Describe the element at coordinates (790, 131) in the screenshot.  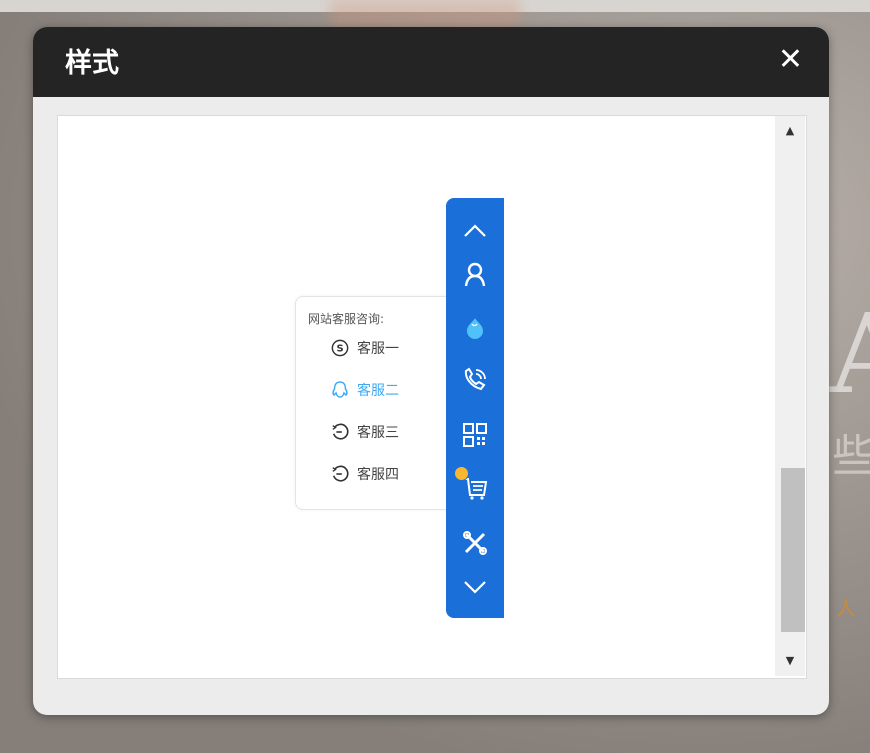
I see `scroll-up-button: ▲` at that location.